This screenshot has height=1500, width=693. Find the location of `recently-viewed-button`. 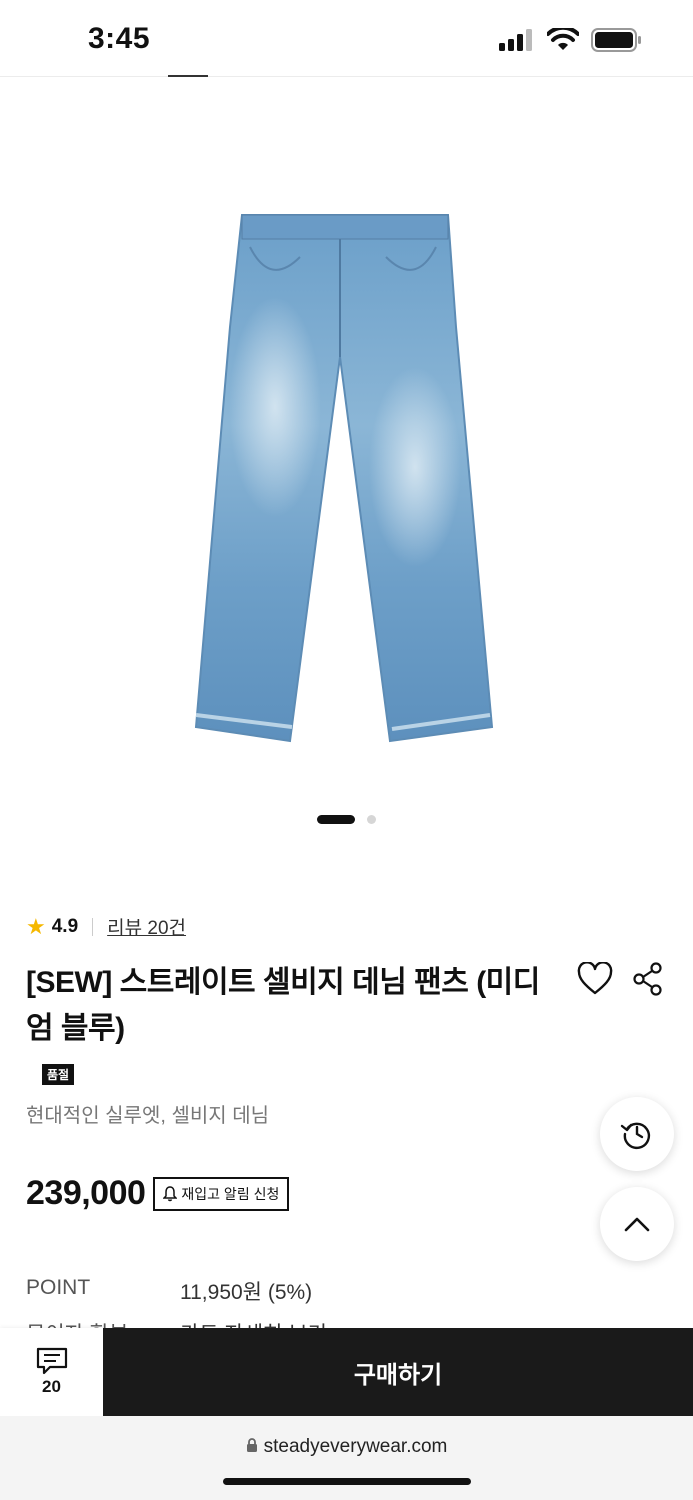

recently-viewed-button is located at coordinates (637, 1134).